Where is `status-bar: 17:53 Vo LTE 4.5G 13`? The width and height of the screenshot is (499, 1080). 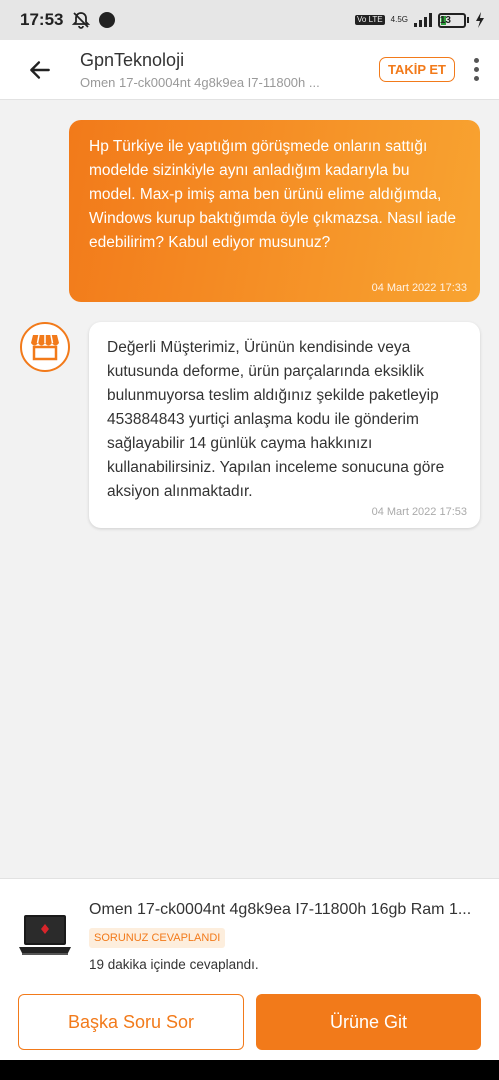 status-bar: 17:53 Vo LTE 4.5G 13 is located at coordinates (249, 20).